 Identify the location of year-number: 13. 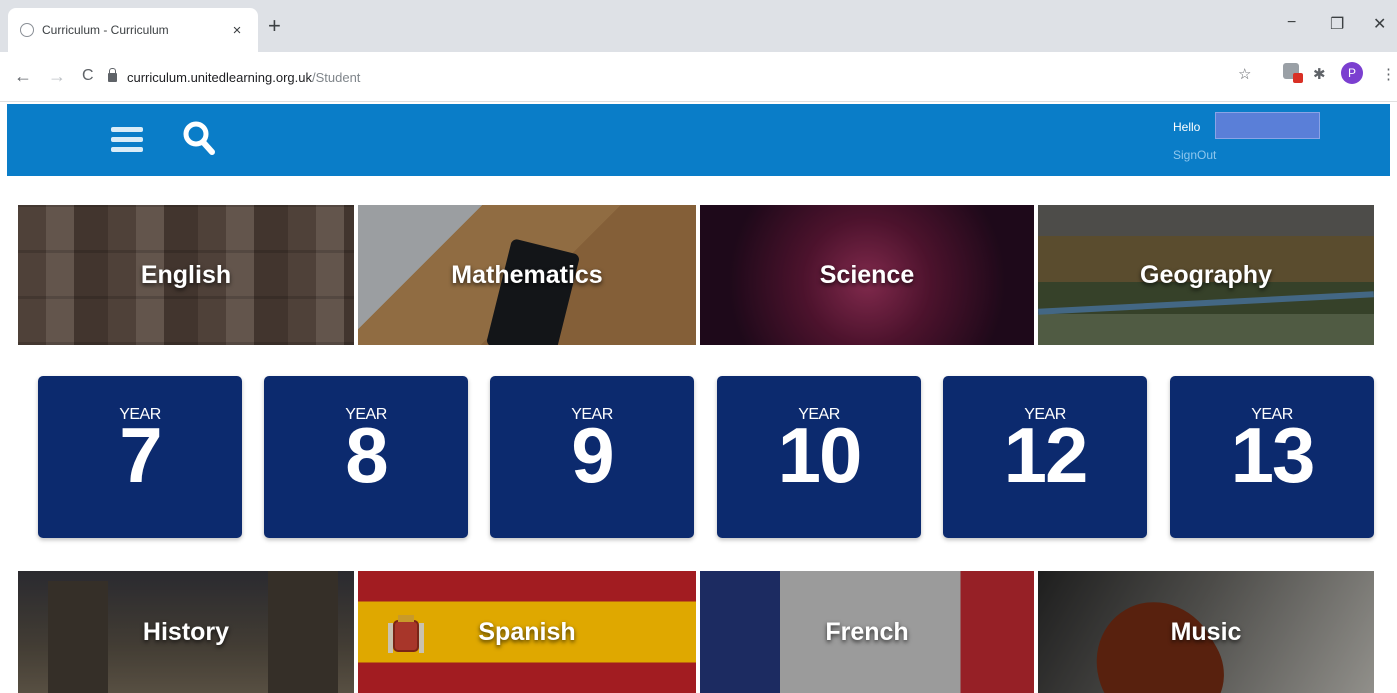
(1273, 455).